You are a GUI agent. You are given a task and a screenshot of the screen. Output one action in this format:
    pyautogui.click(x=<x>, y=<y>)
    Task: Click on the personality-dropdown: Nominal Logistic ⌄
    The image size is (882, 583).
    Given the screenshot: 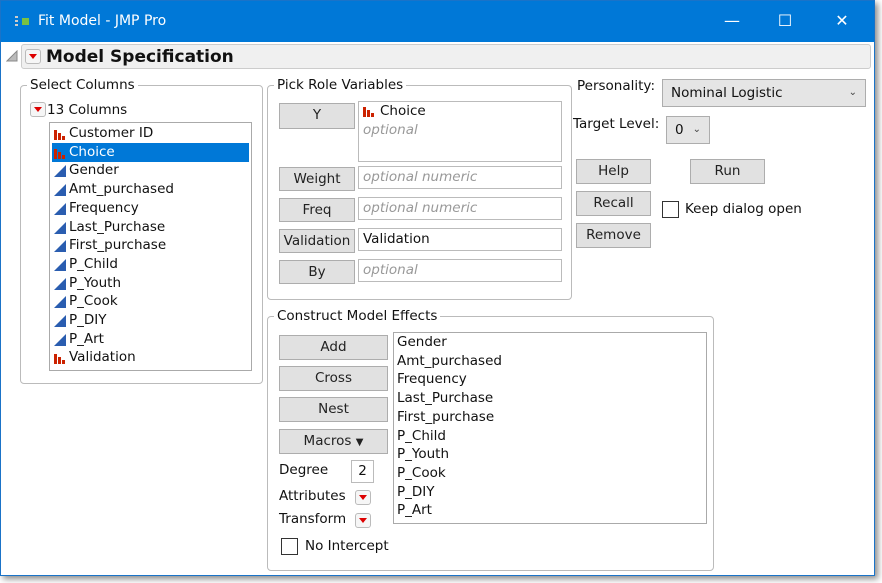 What is the action you would take?
    pyautogui.click(x=764, y=93)
    